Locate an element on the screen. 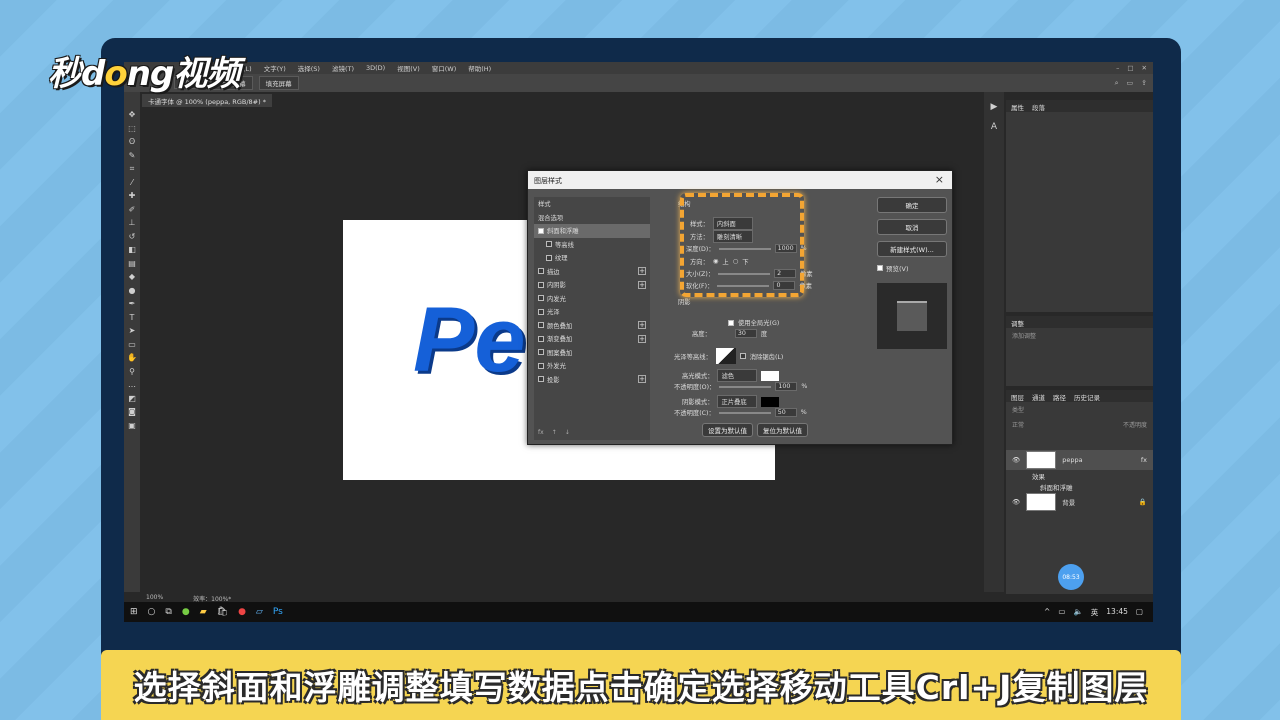  folder-icon: ▰ is located at coordinates (203, 612).